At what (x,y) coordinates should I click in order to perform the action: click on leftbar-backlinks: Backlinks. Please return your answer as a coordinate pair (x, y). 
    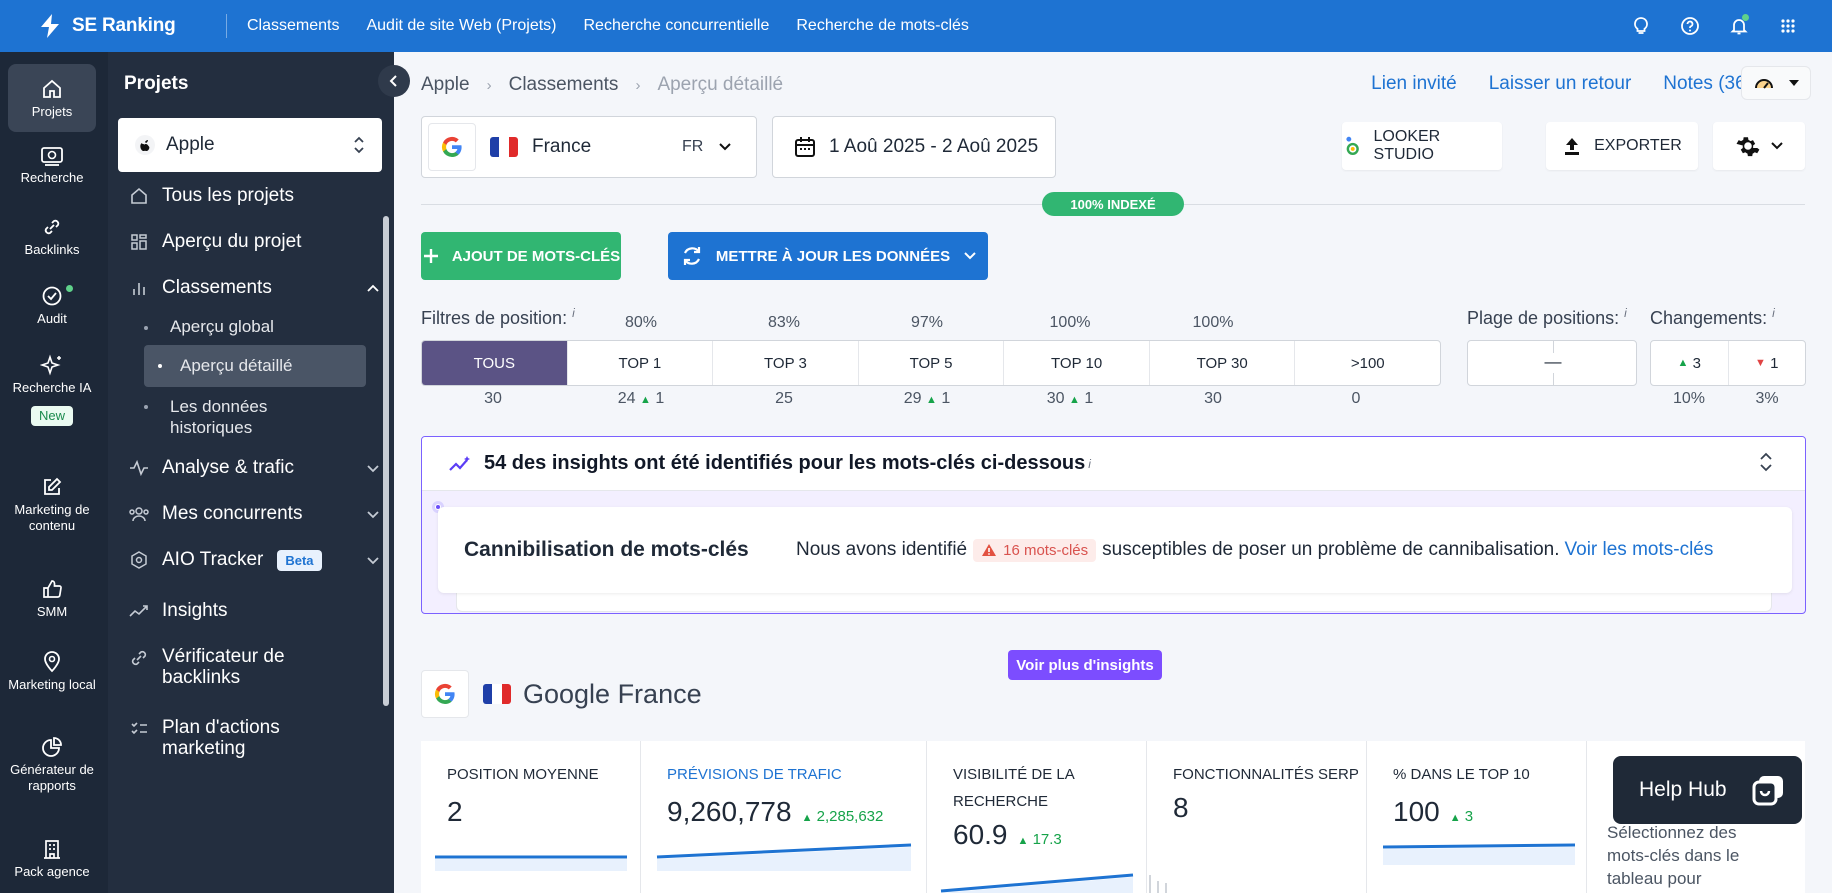
    Looking at the image, I should click on (52, 237).